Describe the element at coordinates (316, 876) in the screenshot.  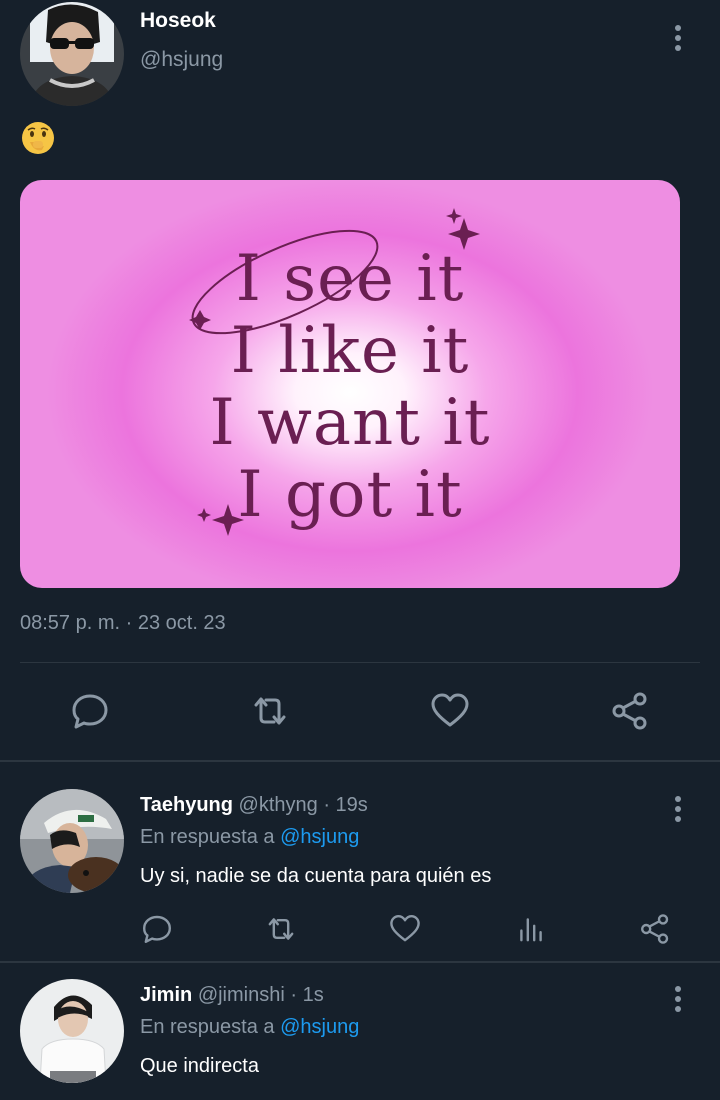
I see `reply-text: Uy si, nadie se da cuenta para quién es` at that location.